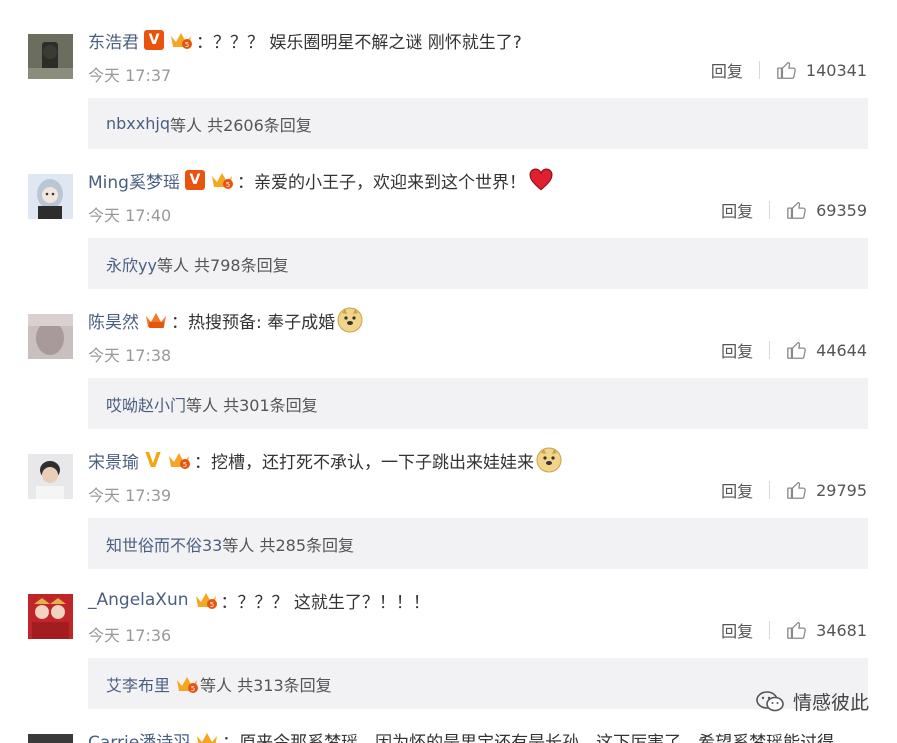 This screenshot has height=743, width=897. I want to click on sub-reply-user: nbxxhjq, so click(138, 123).